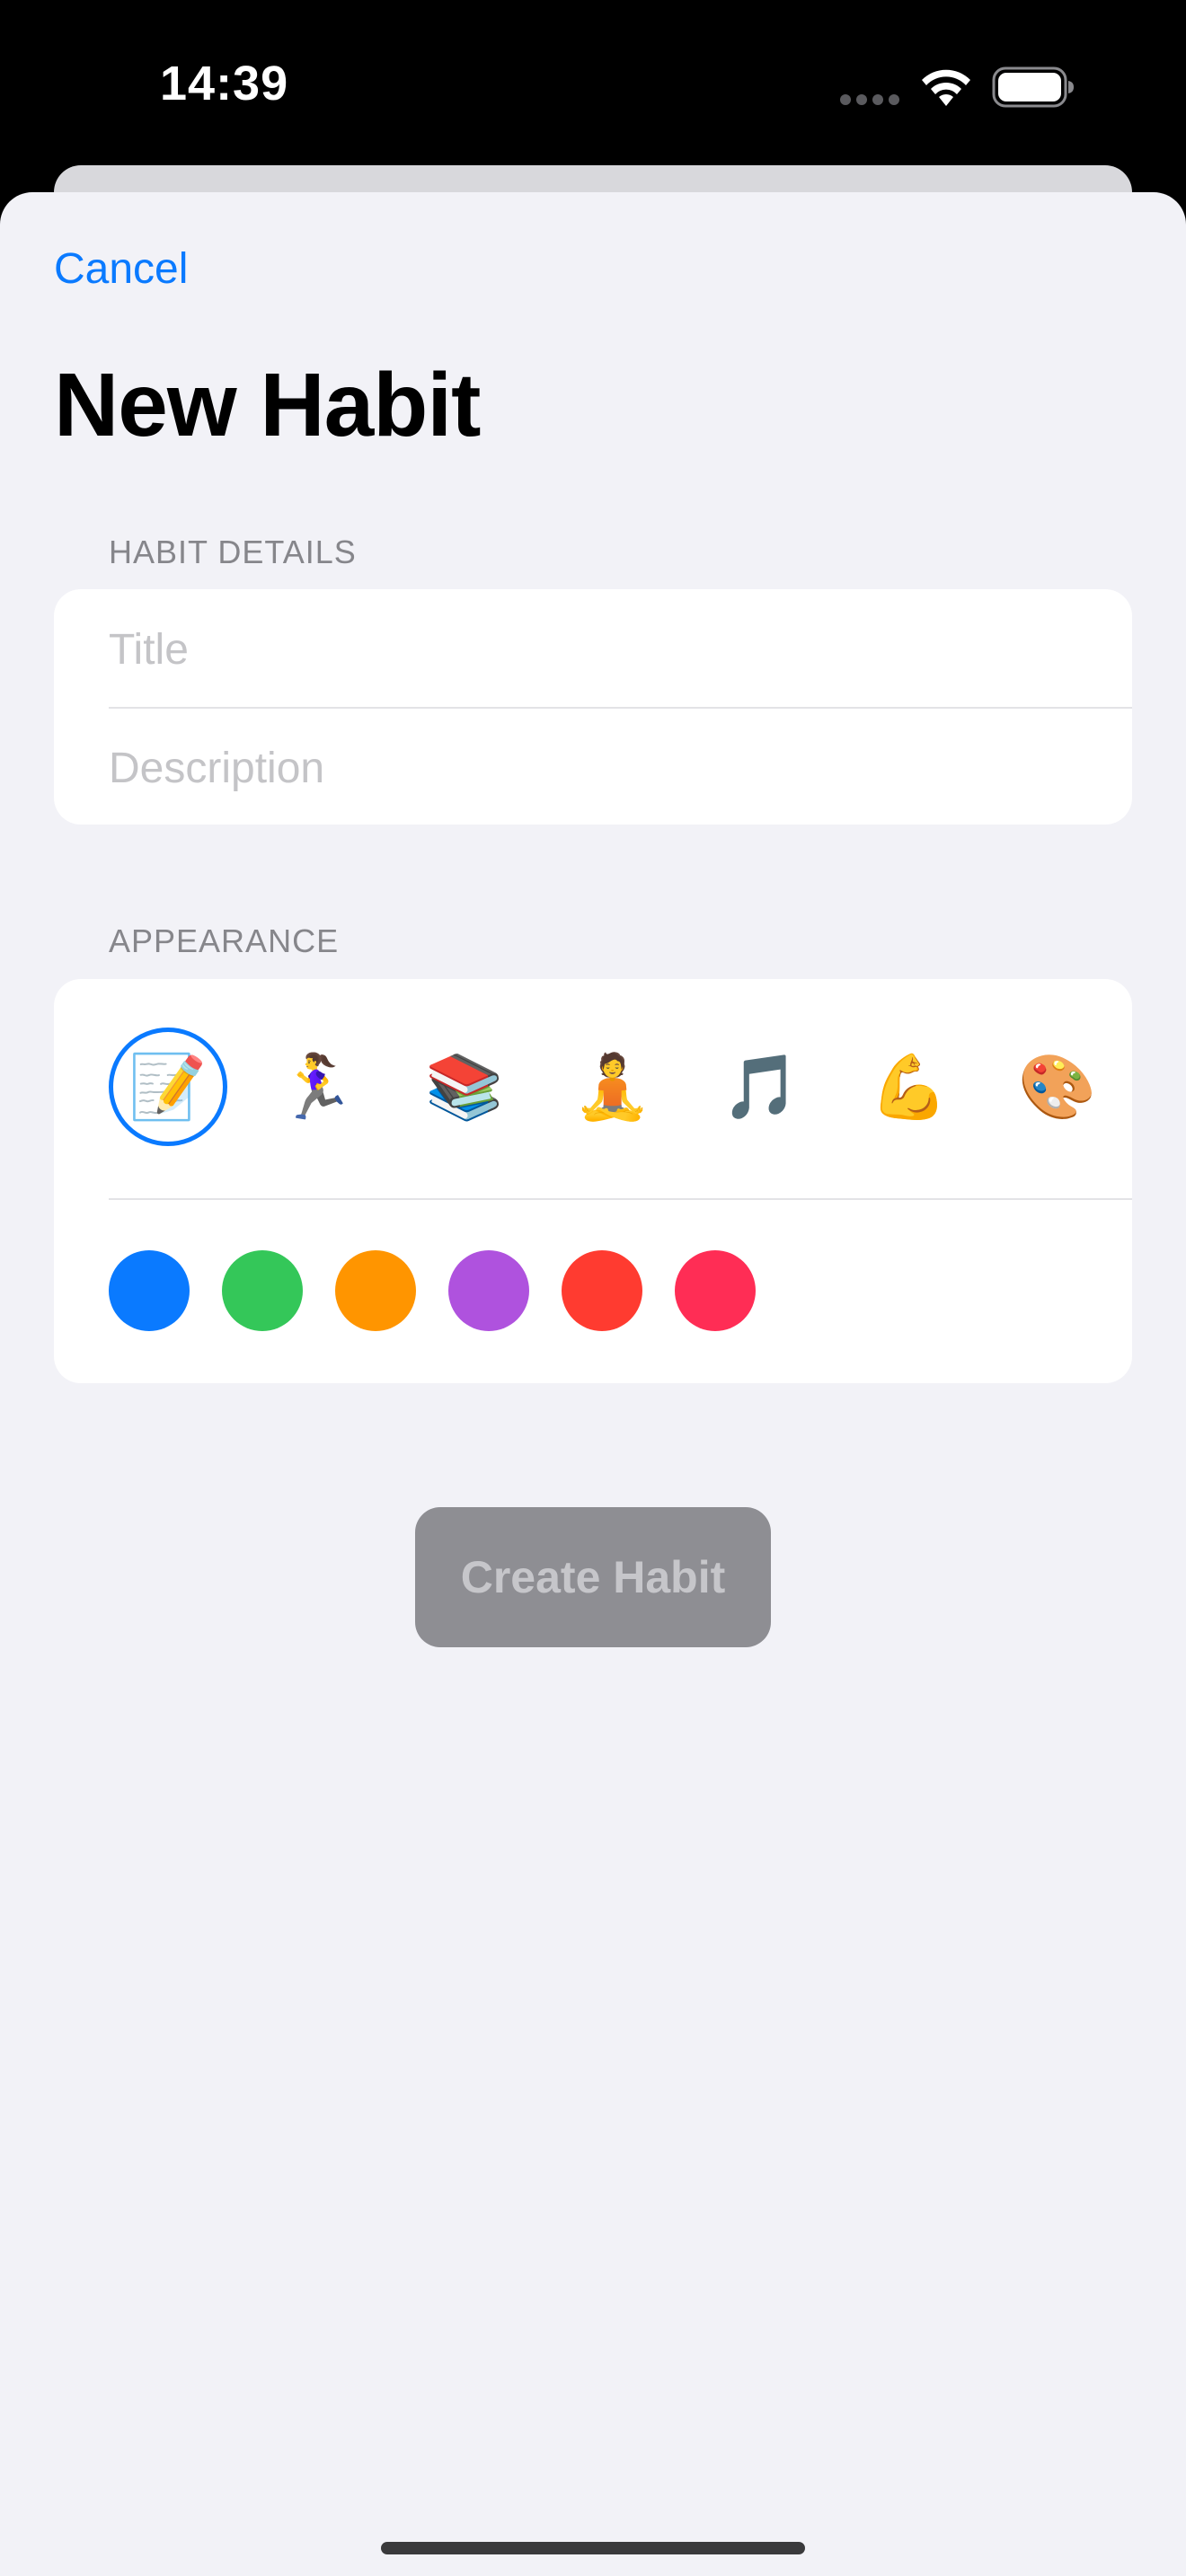  I want to click on cancel-button: Cancel, so click(121, 269).